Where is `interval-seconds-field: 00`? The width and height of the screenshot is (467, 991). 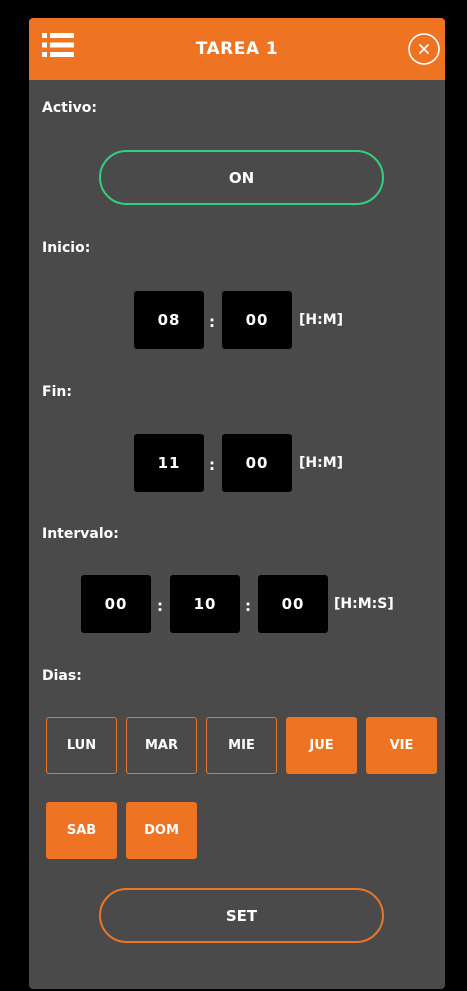
interval-seconds-field: 00 is located at coordinates (293, 604).